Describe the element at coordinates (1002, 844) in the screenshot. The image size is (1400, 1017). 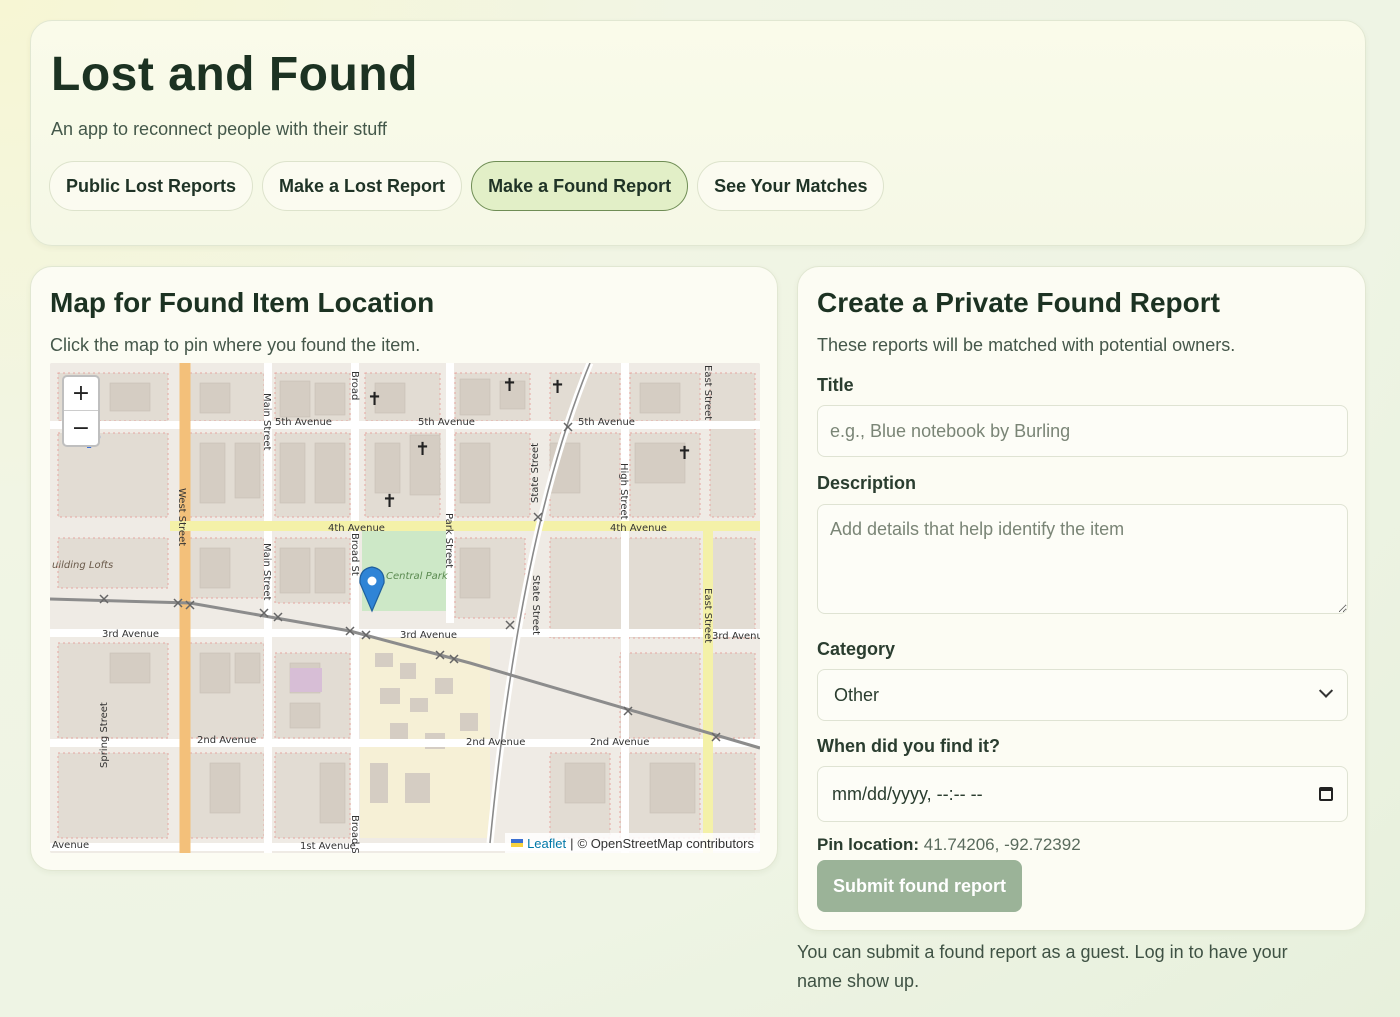
I see `pin-location-value: 41.74206, -92.72392` at that location.